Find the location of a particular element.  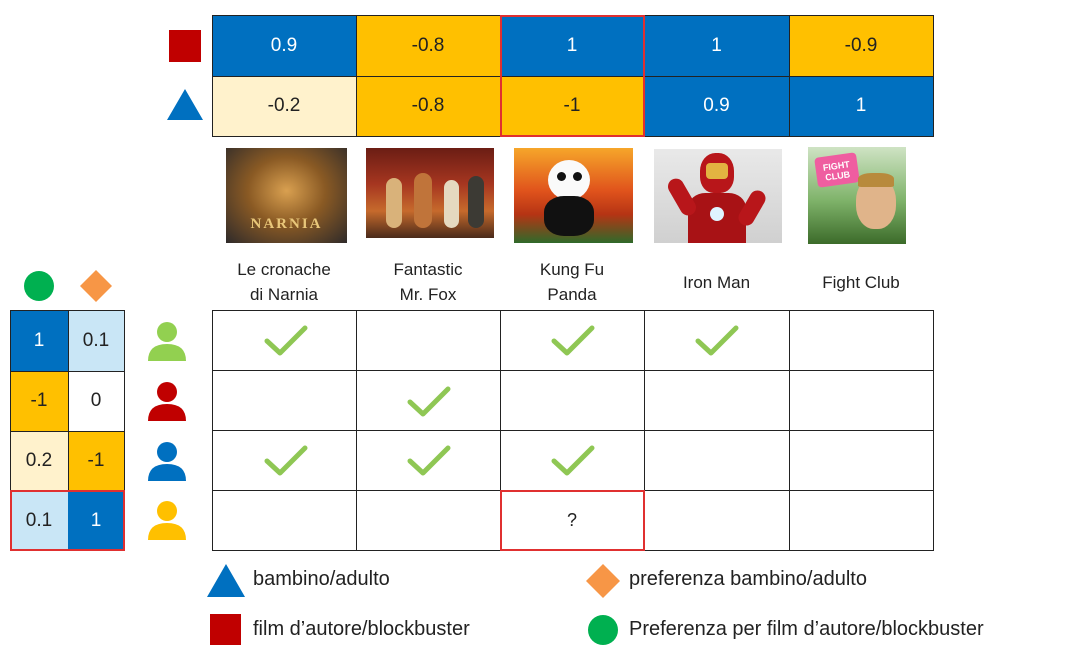

movie-label: Fantastic Mr. Fox is located at coordinates (428, 282).